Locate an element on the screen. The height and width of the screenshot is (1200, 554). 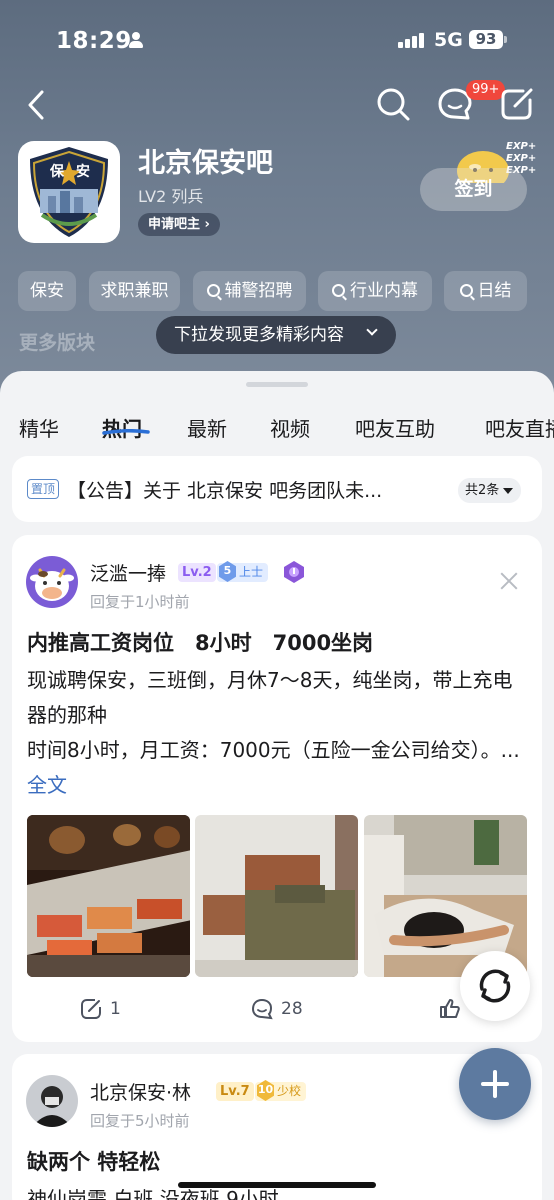
rank-title: 上士 is located at coordinates (251, 572).